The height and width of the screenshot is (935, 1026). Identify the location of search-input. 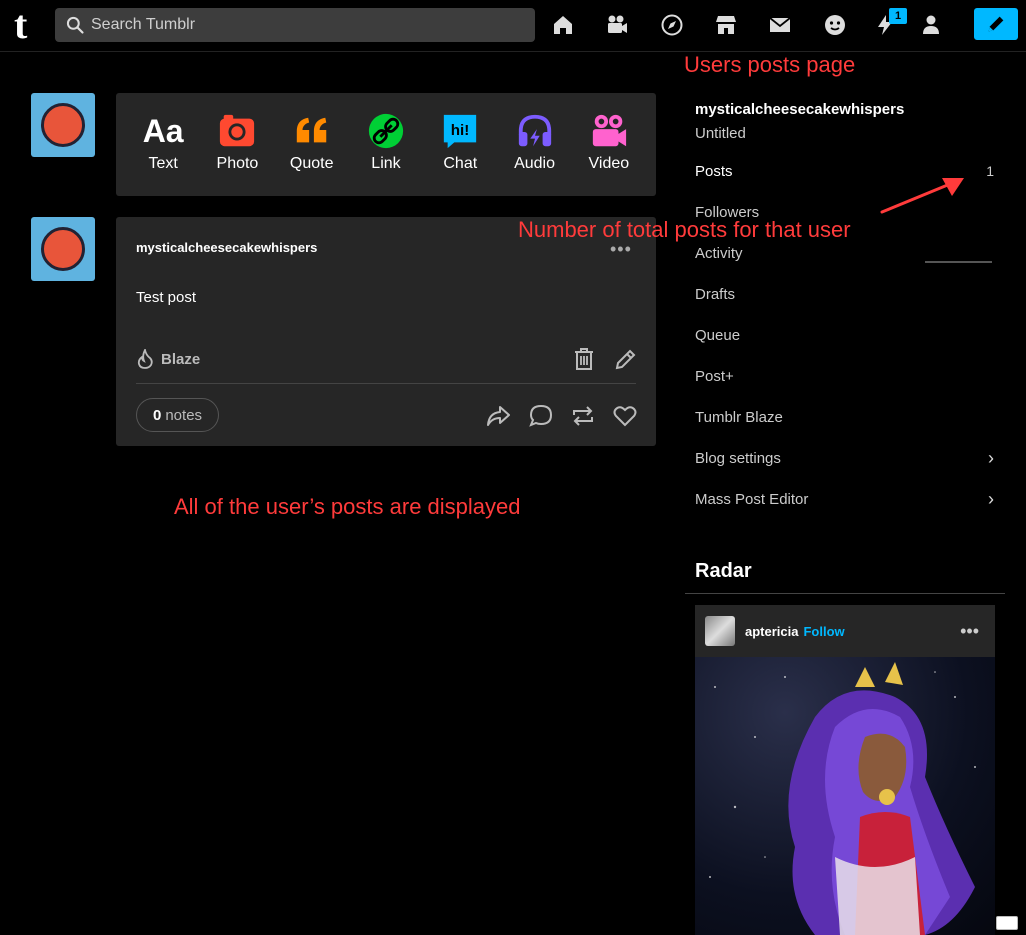
(301, 25).